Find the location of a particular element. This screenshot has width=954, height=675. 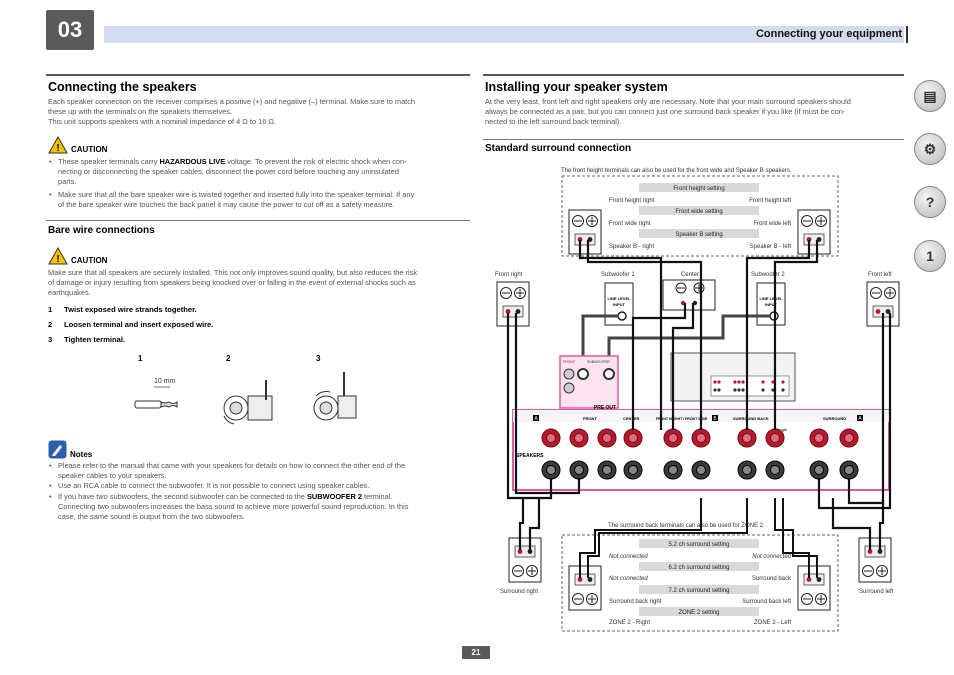

step-item: 1 Twist exposed wire strands together. is located at coordinates (122, 309).